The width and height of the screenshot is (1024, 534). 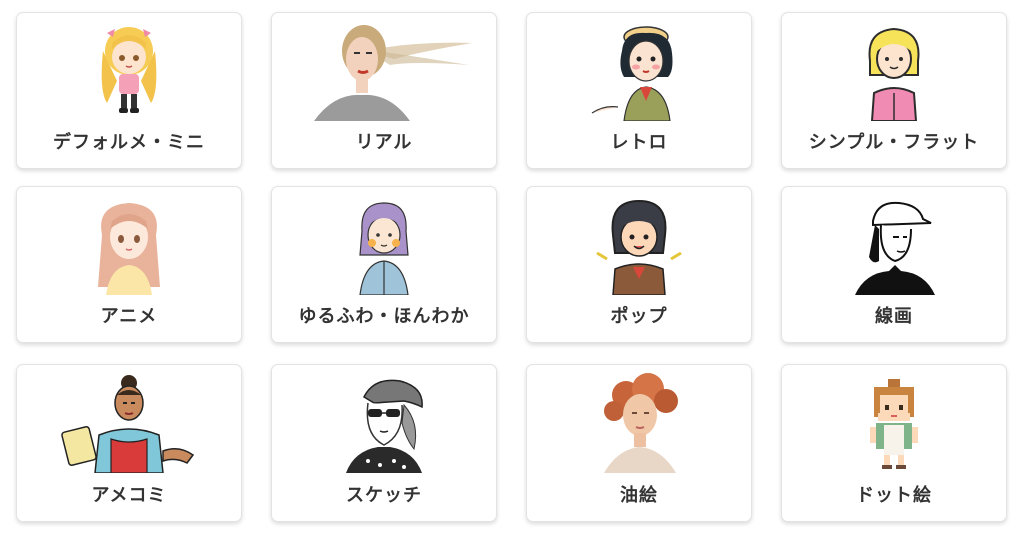 What do you see at coordinates (639, 316) in the screenshot?
I see `style-label: ポップ` at bounding box center [639, 316].